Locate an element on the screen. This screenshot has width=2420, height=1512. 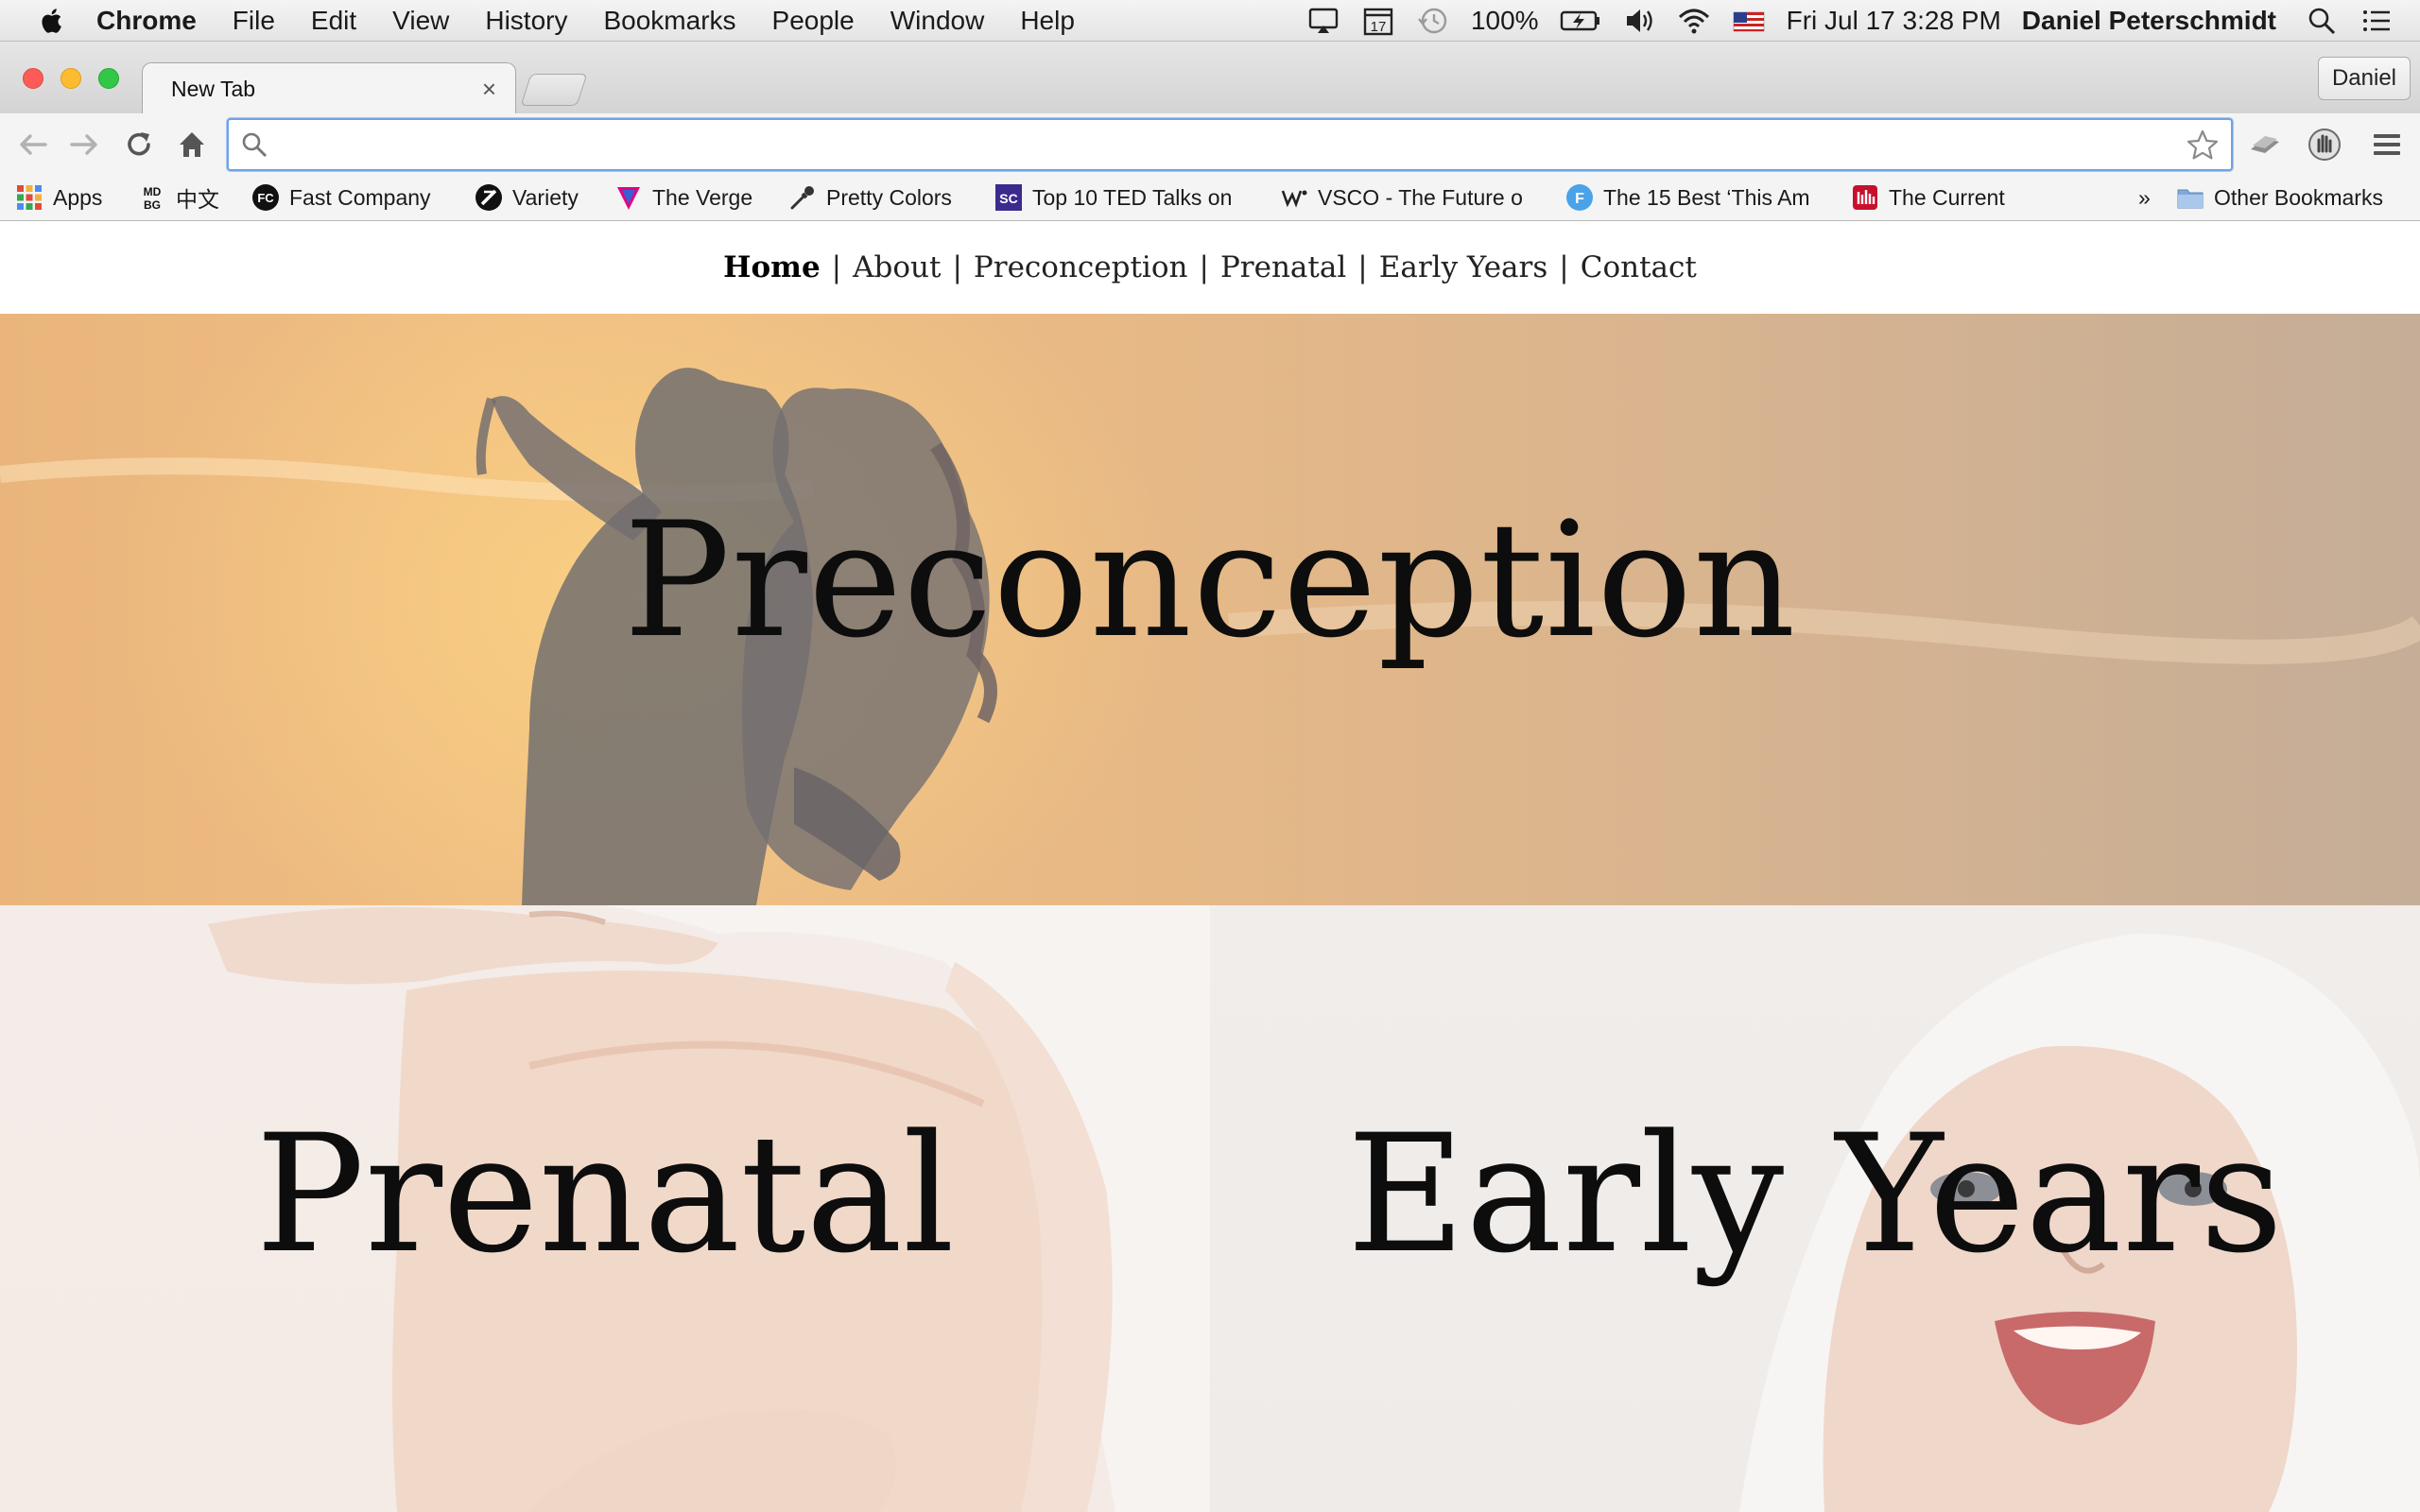
bookmark-fast-company: FC Fast Company is located at coordinates (341, 197).